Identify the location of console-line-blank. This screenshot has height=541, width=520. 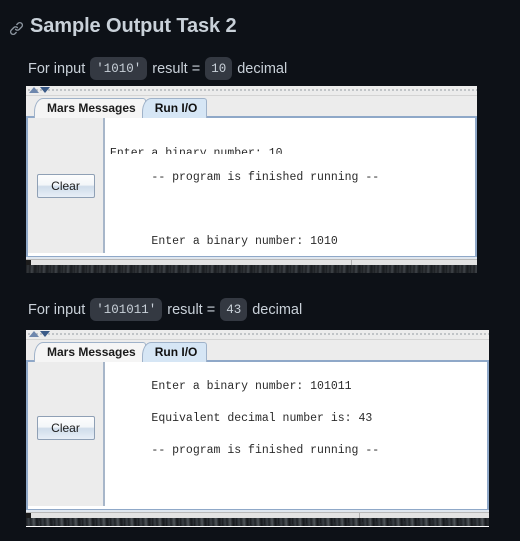
(292, 210).